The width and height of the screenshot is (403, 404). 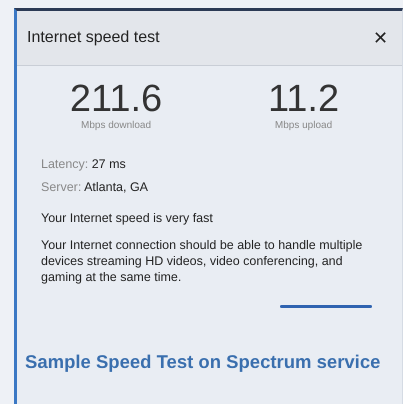 What do you see at coordinates (380, 38) in the screenshot?
I see `close-button: ✕` at bounding box center [380, 38].